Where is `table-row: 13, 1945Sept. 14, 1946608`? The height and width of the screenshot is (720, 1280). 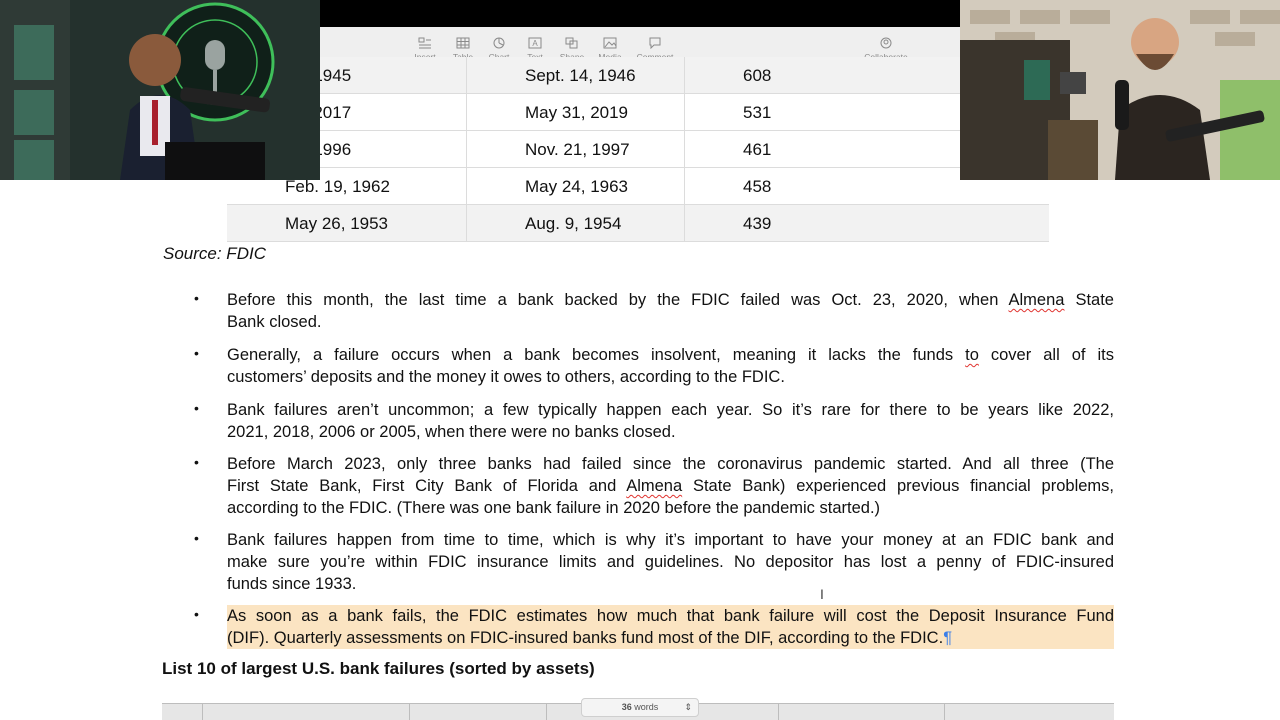 table-row: 13, 1945Sept. 14, 1946608 is located at coordinates (638, 75).